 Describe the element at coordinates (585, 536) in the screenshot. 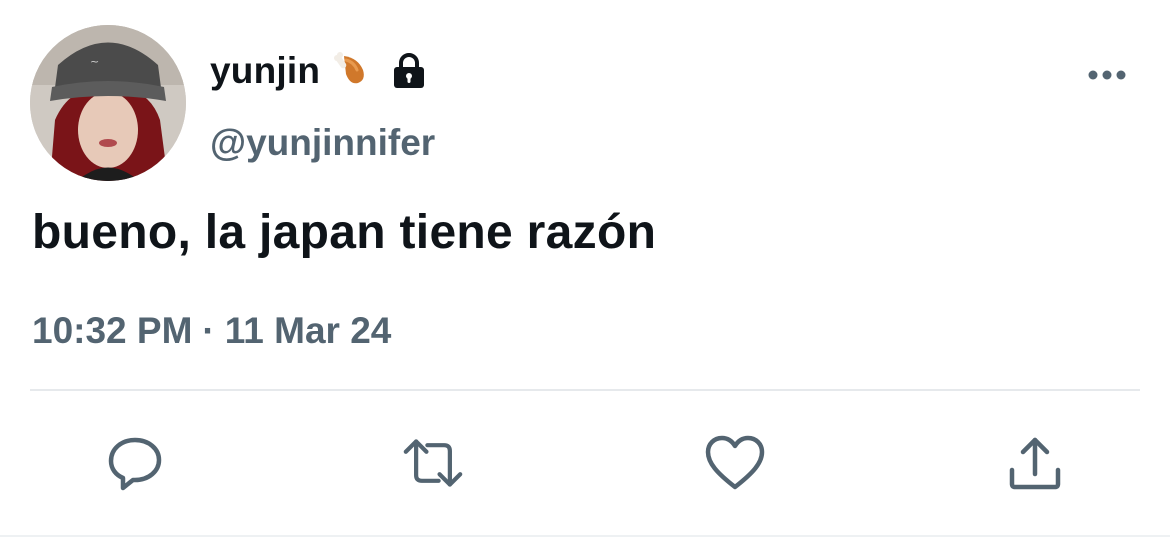

I see `bottom-divider` at that location.